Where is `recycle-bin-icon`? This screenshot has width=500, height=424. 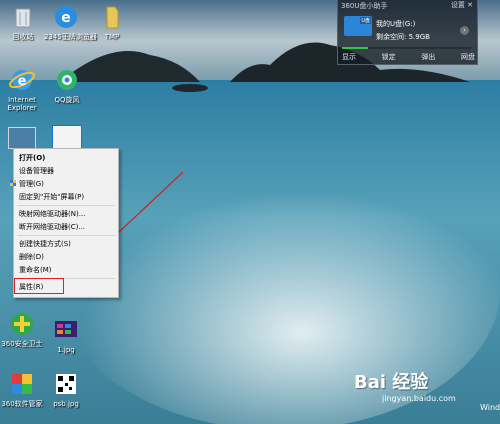 recycle-bin-icon is located at coordinates (23, 18).